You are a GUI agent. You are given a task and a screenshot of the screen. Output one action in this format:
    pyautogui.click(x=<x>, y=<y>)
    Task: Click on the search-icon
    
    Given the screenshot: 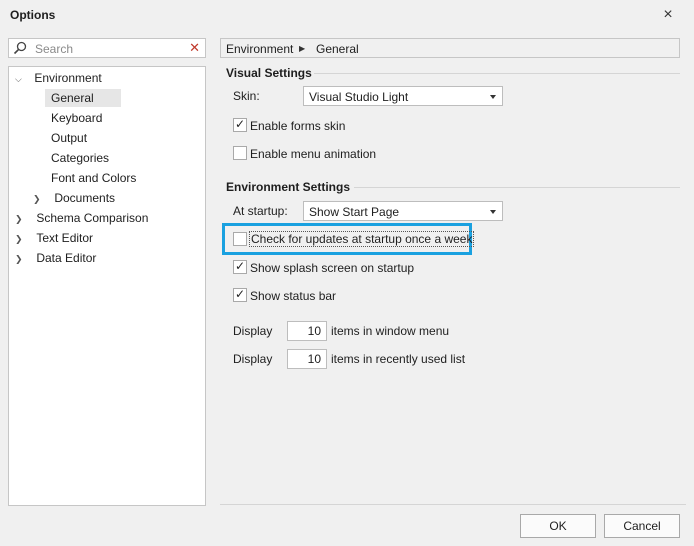 What is the action you would take?
    pyautogui.click(x=20, y=48)
    